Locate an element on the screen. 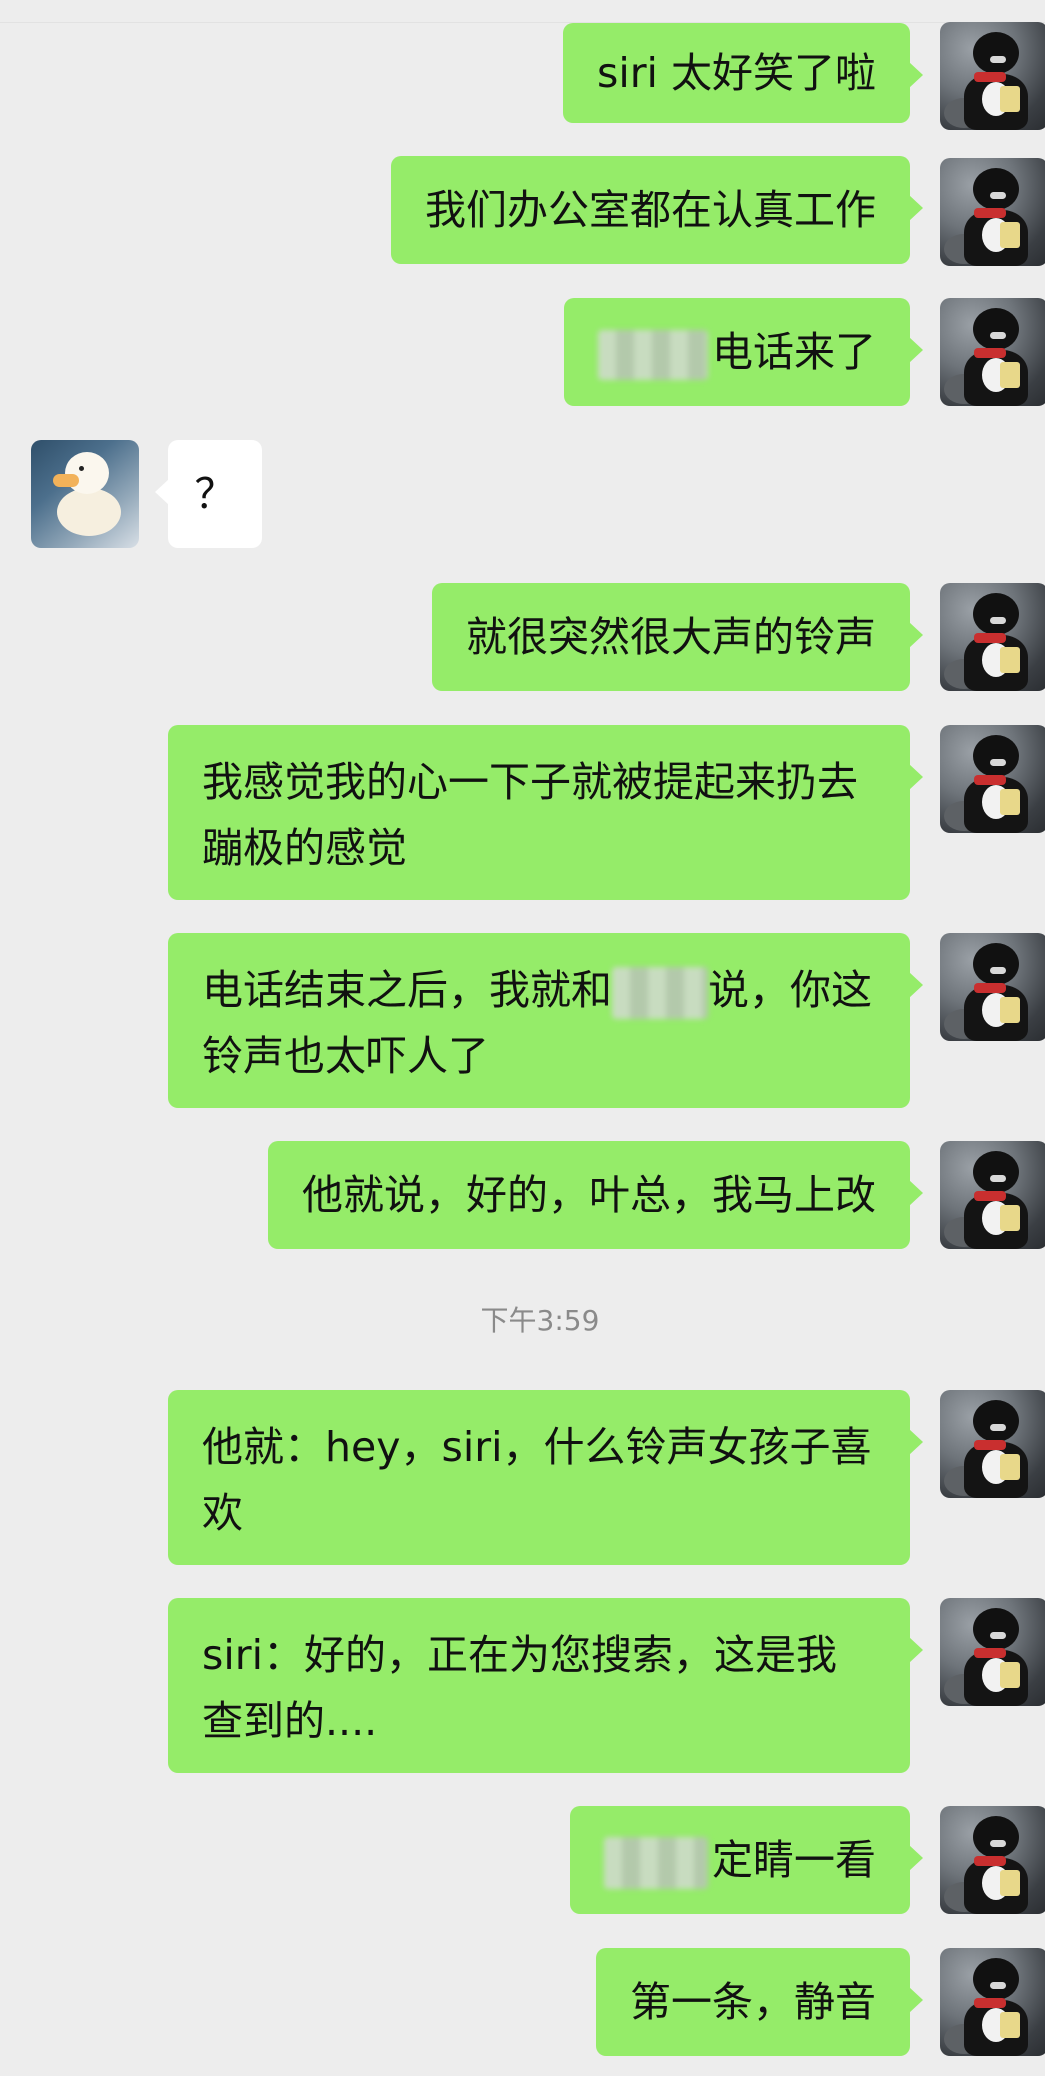 This screenshot has width=1045, height=2076. message-text: 我们办公室都在认真工作 is located at coordinates (650, 210).